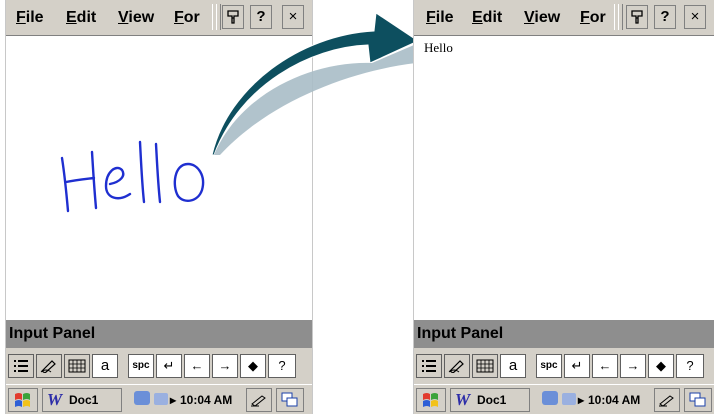 Image resolution: width=714 pixels, height=414 pixels. What do you see at coordinates (637, 17) in the screenshot?
I see `format-painter-icon` at bounding box center [637, 17].